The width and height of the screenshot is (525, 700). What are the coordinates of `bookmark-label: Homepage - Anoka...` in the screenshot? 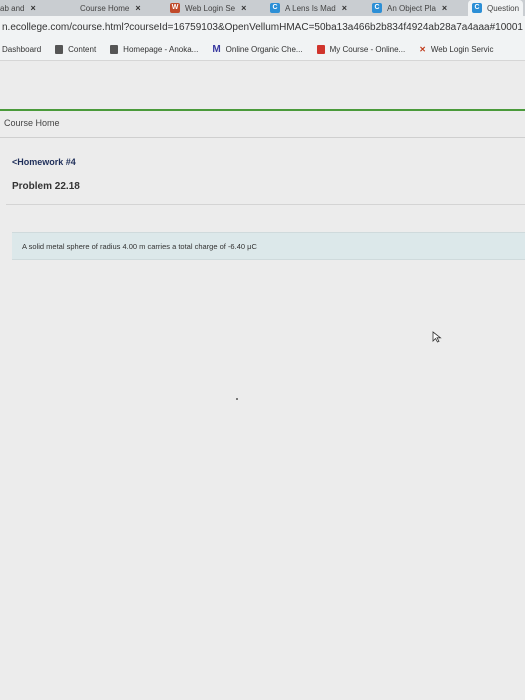 It's located at (161, 49).